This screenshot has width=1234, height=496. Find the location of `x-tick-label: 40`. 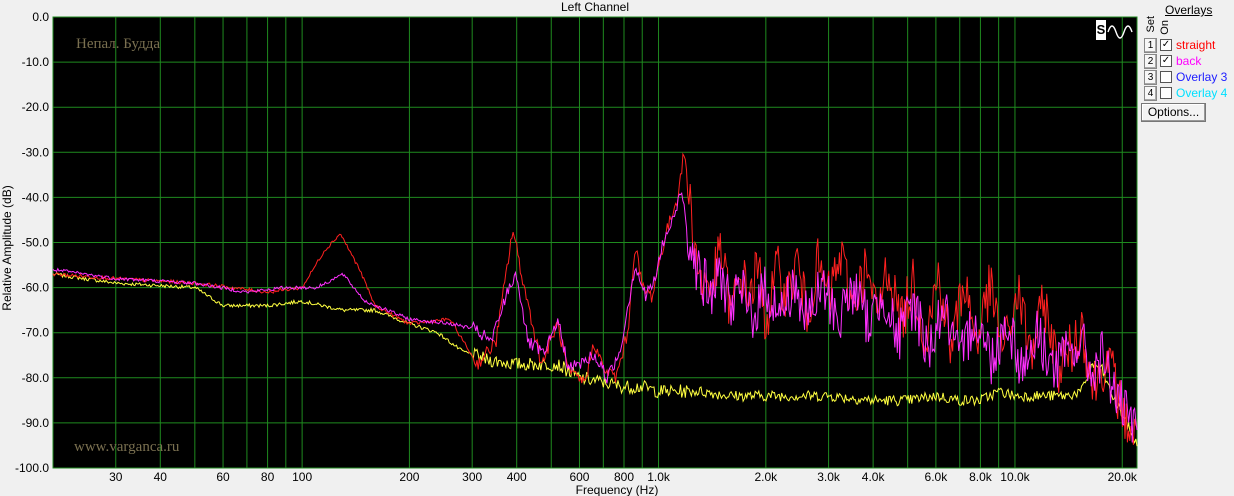

x-tick-label: 40 is located at coordinates (161, 477).